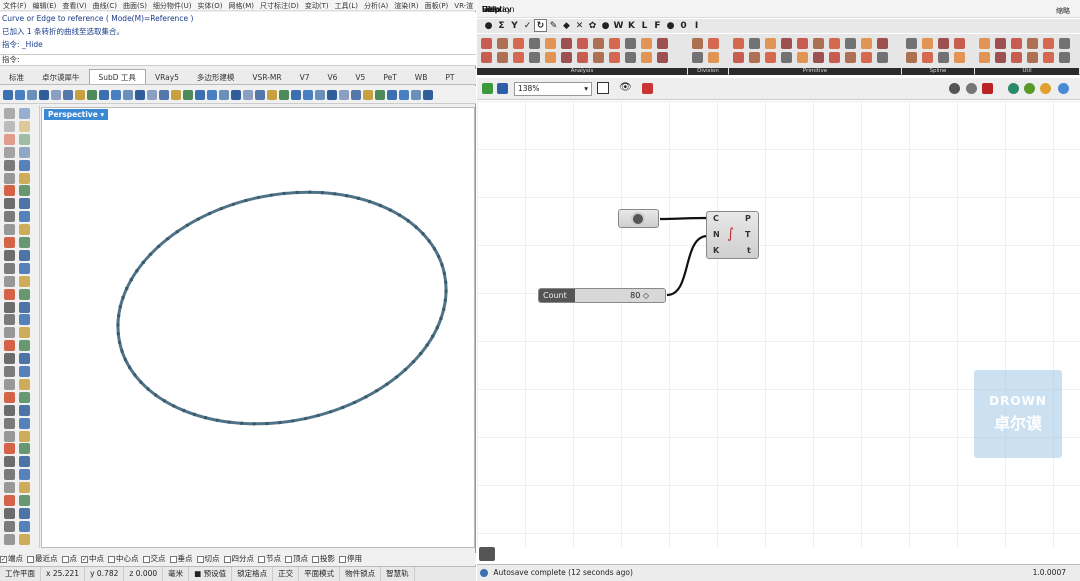 This screenshot has height=581, width=1080. I want to click on osnap-option: 顶点, so click(296, 559).